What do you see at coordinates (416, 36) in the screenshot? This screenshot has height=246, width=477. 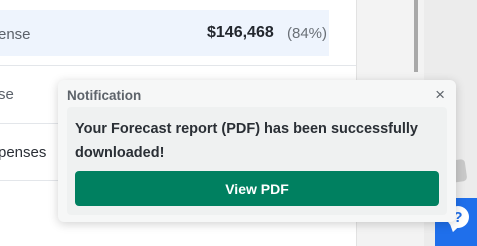 I see `scrollbar-thumb` at bounding box center [416, 36].